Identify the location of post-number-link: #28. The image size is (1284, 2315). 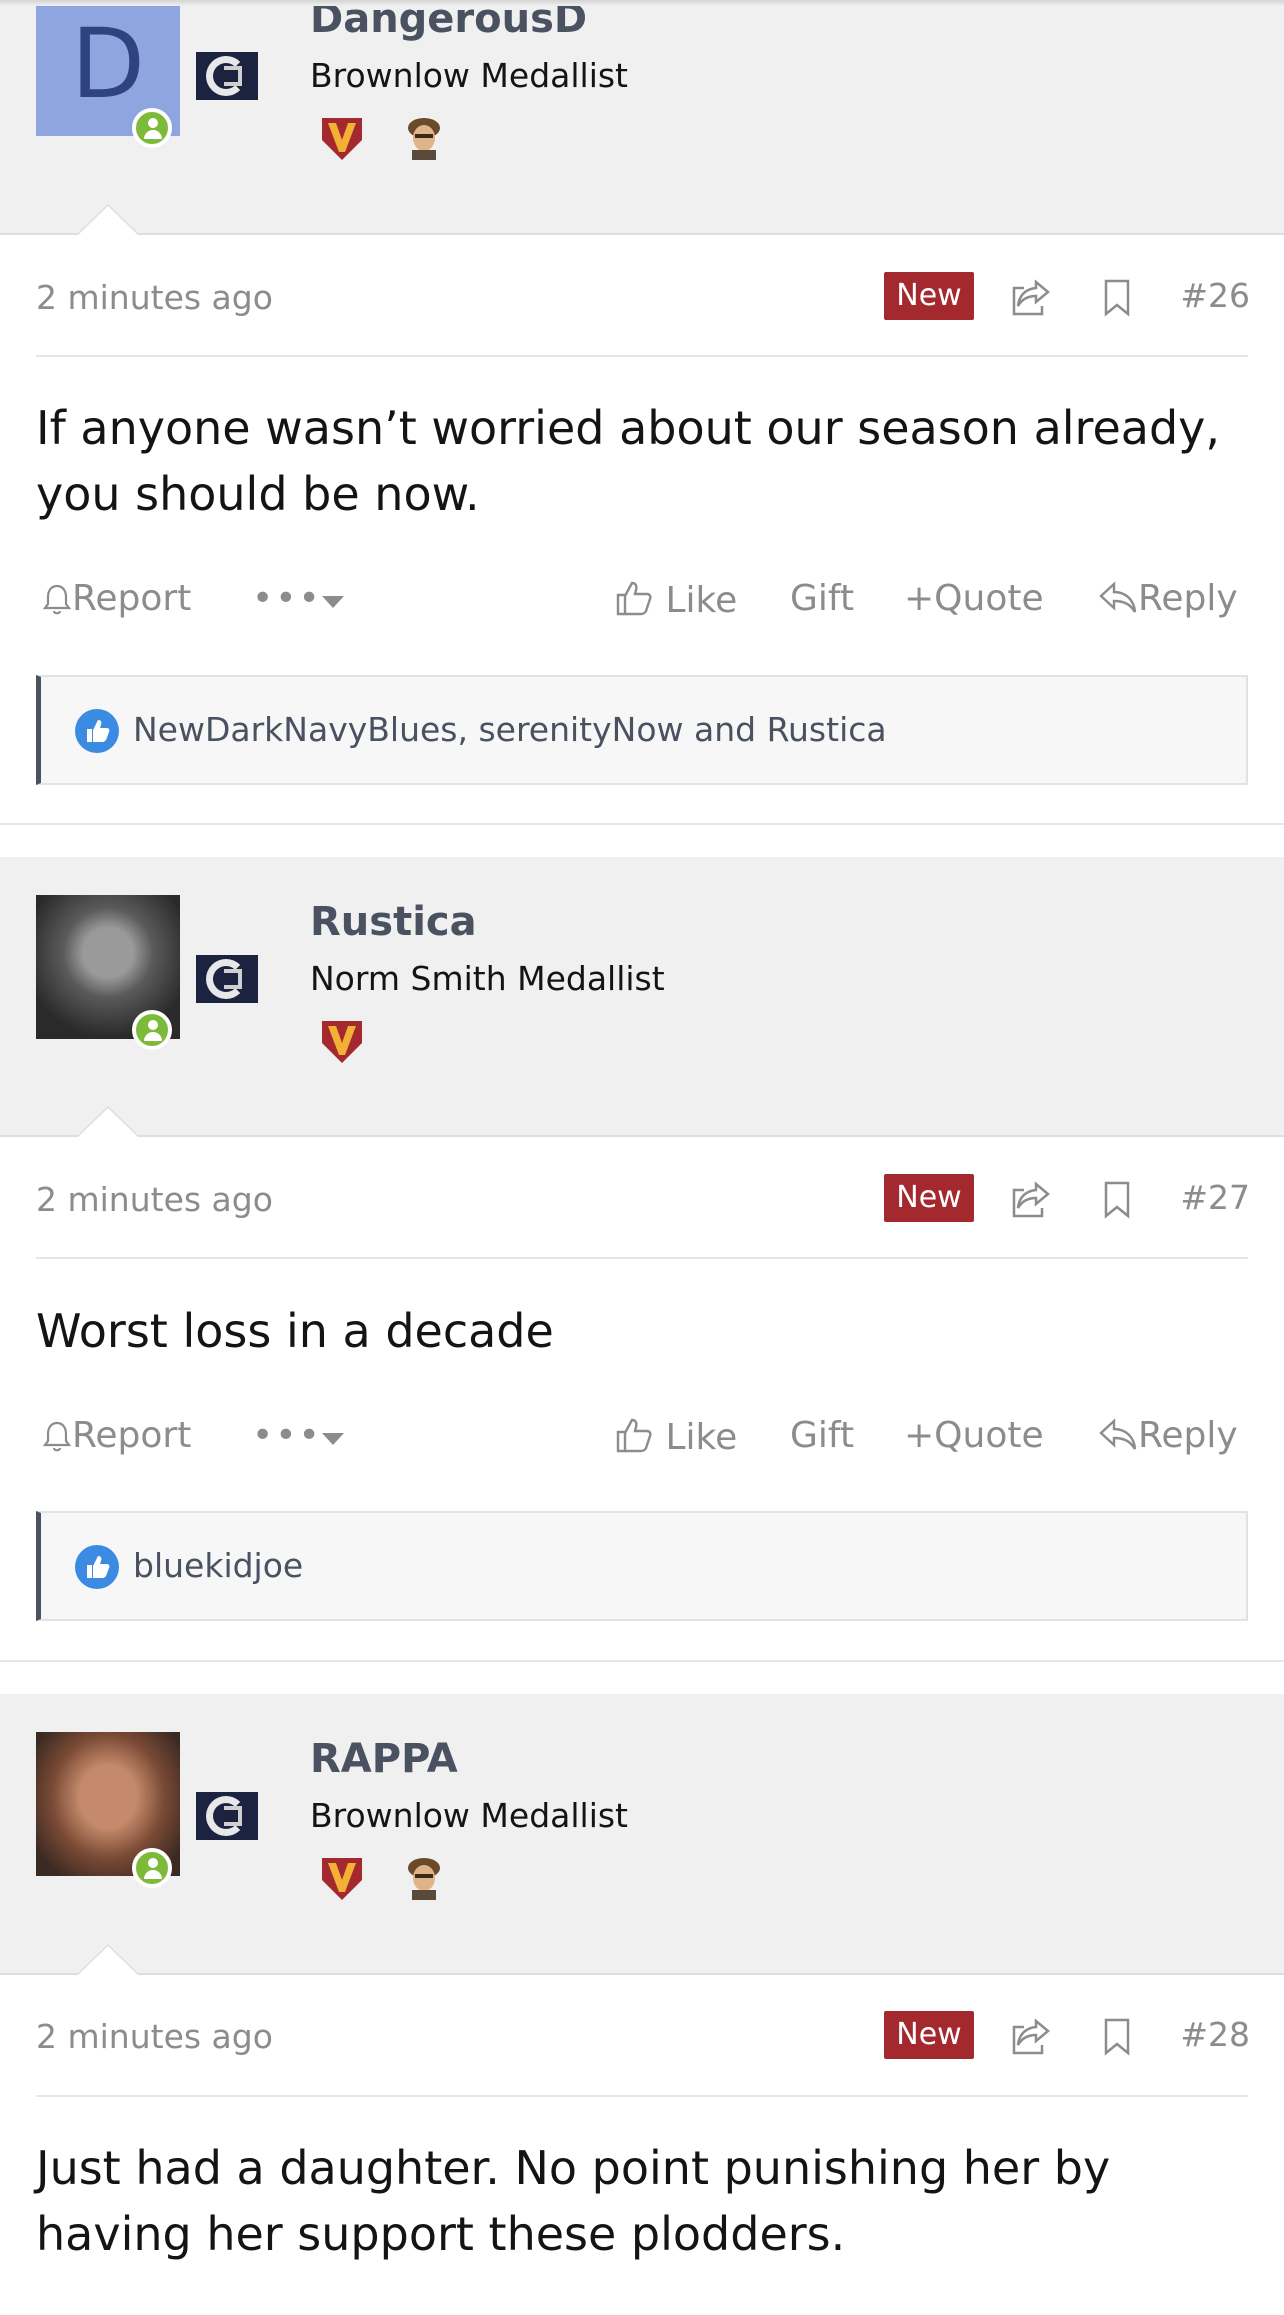
(1215, 2034).